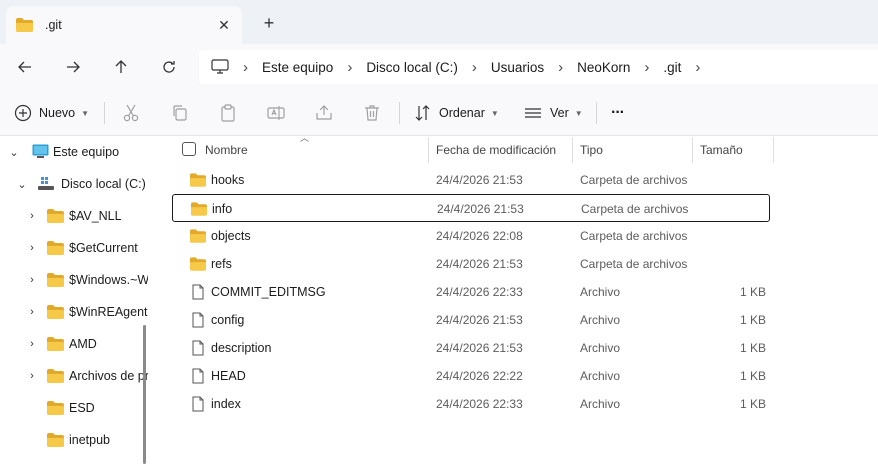 This screenshot has height=464, width=878. I want to click on list-item: config 24/4/2026 21:53 Archivo 1 KB, so click(471, 320).